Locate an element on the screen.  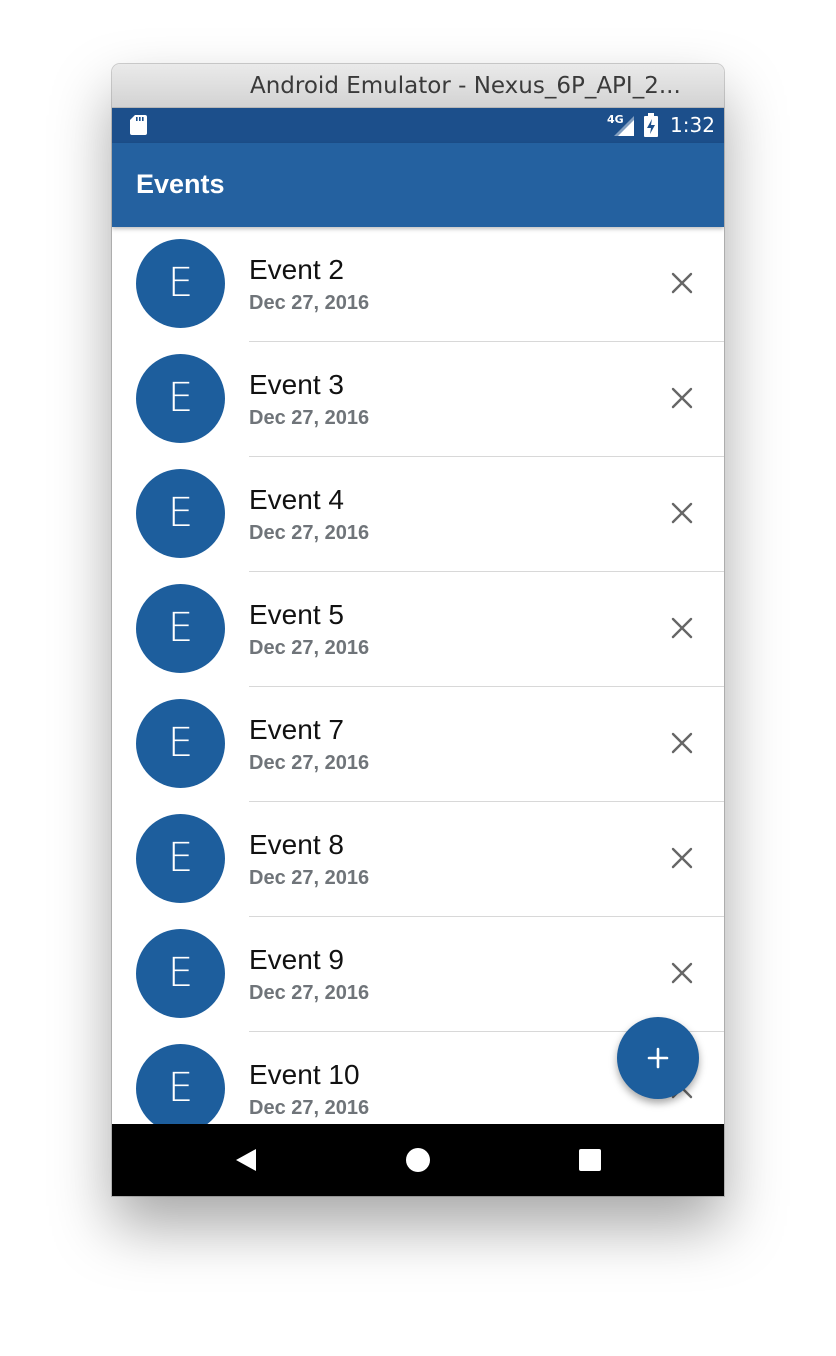
recents-icon is located at coordinates (590, 1160).